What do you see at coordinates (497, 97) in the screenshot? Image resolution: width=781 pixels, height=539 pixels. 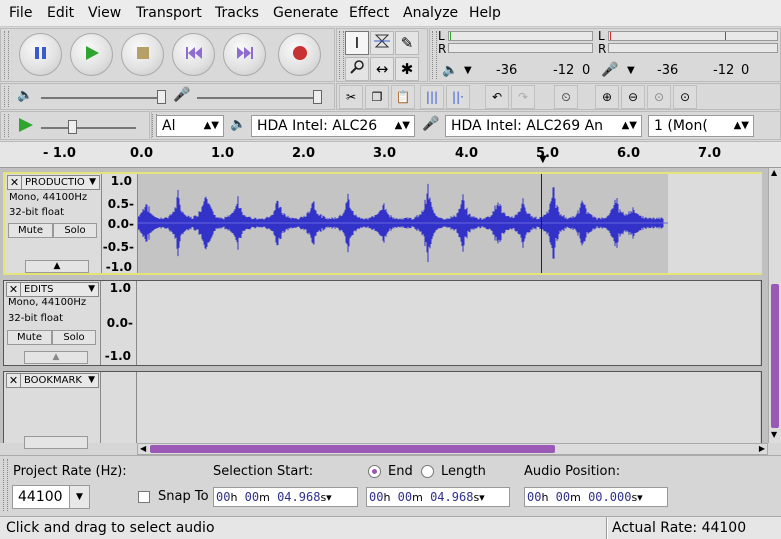 I see `undo-button: ↶` at bounding box center [497, 97].